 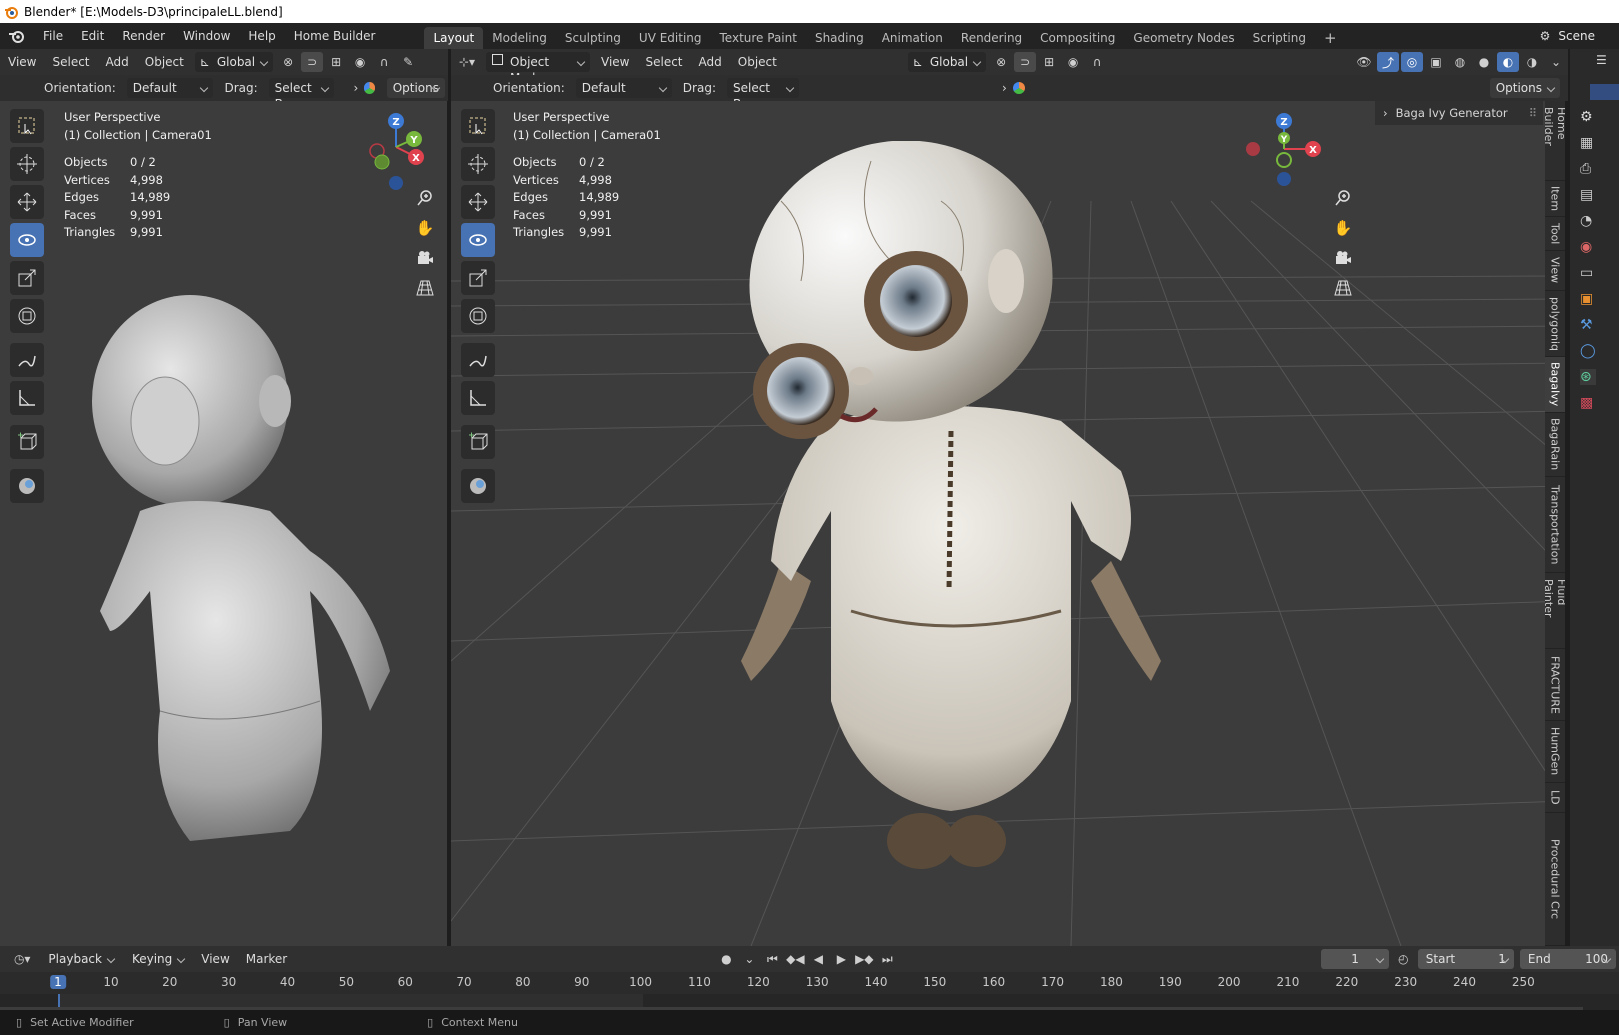 What do you see at coordinates (710, 62) in the screenshot?
I see `right-menu-add: Add` at bounding box center [710, 62].